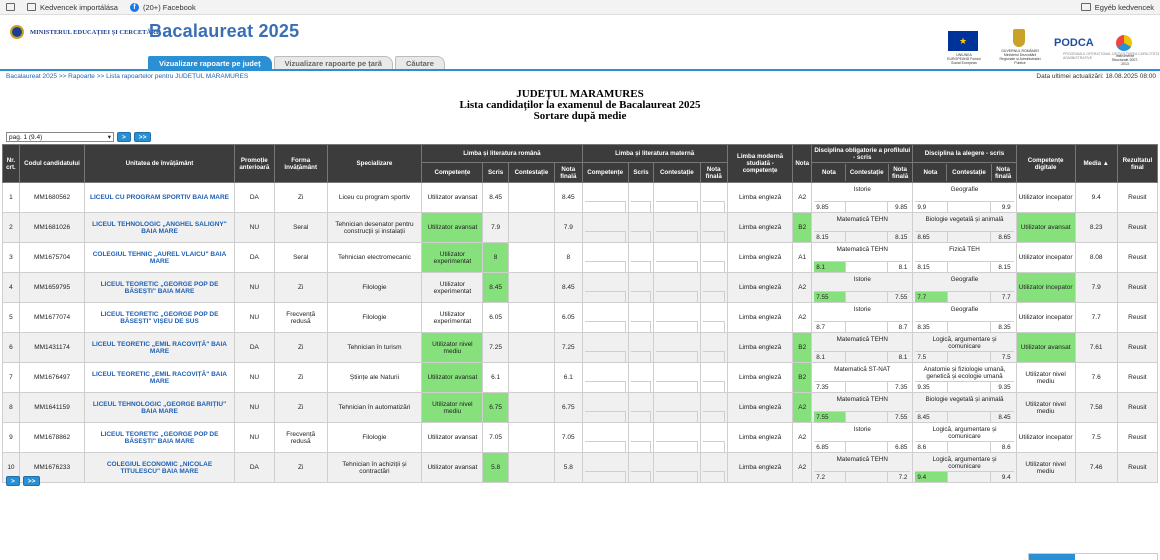  I want to click on next-page-button-bottom: >, so click(13, 481).